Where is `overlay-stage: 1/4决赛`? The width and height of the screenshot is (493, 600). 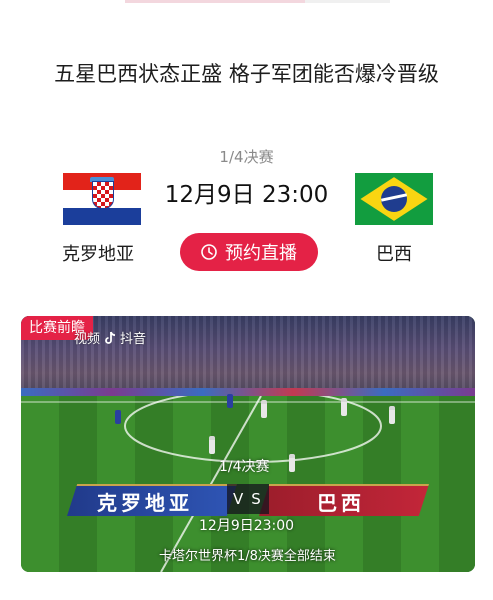 overlay-stage: 1/4决赛 is located at coordinates (244, 467).